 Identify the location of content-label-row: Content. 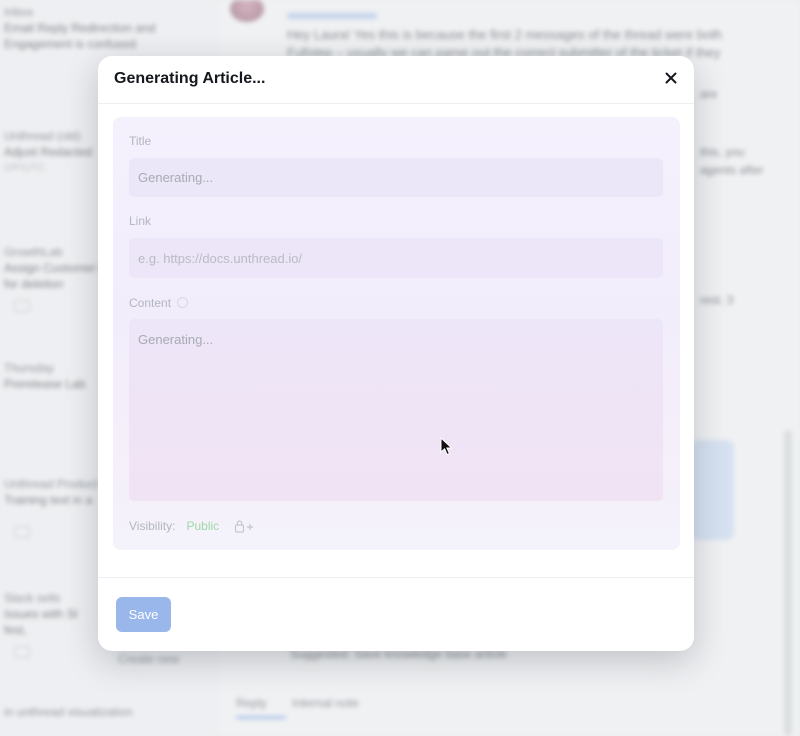
(159, 303).